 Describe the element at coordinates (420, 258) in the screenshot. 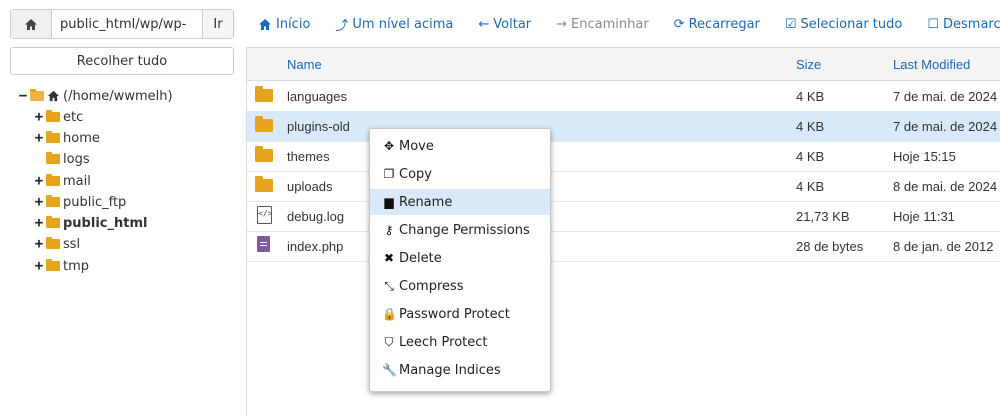

I see `menu-item-label: Delete` at that location.